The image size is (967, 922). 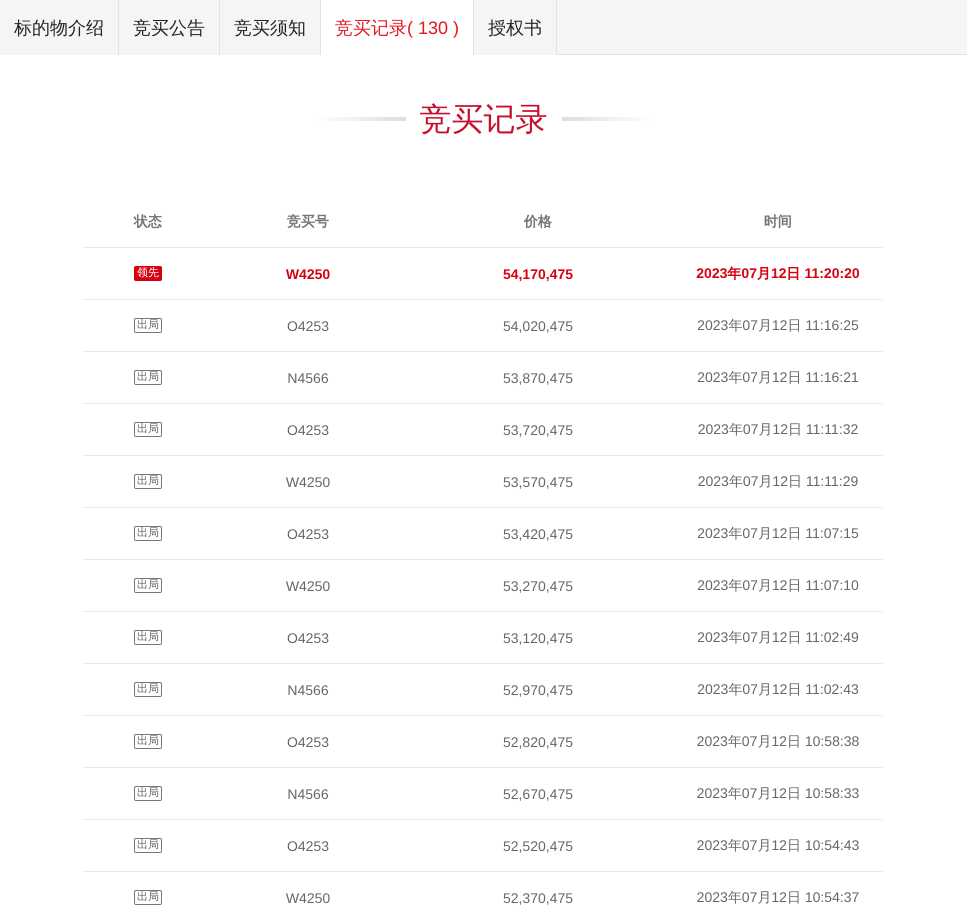 What do you see at coordinates (778, 325) in the screenshot?
I see `table-cell-text: 2023年07月12日 11:16:25` at bounding box center [778, 325].